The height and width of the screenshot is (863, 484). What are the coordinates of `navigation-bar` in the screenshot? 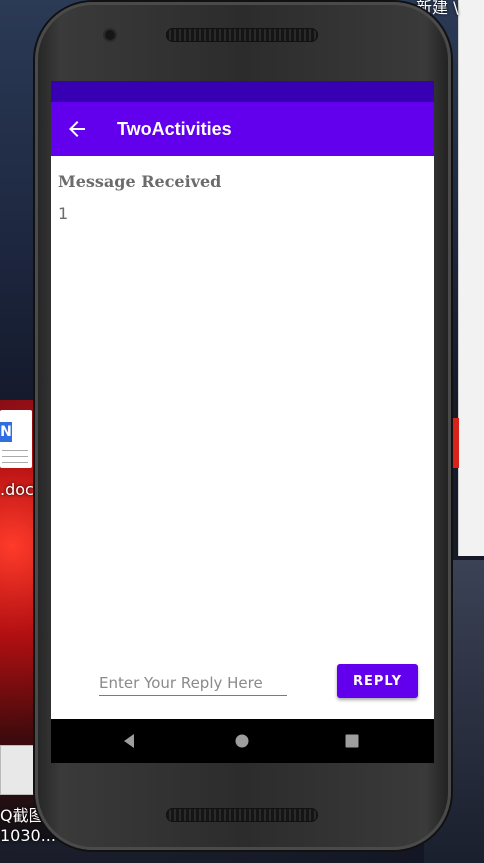 It's located at (242, 741).